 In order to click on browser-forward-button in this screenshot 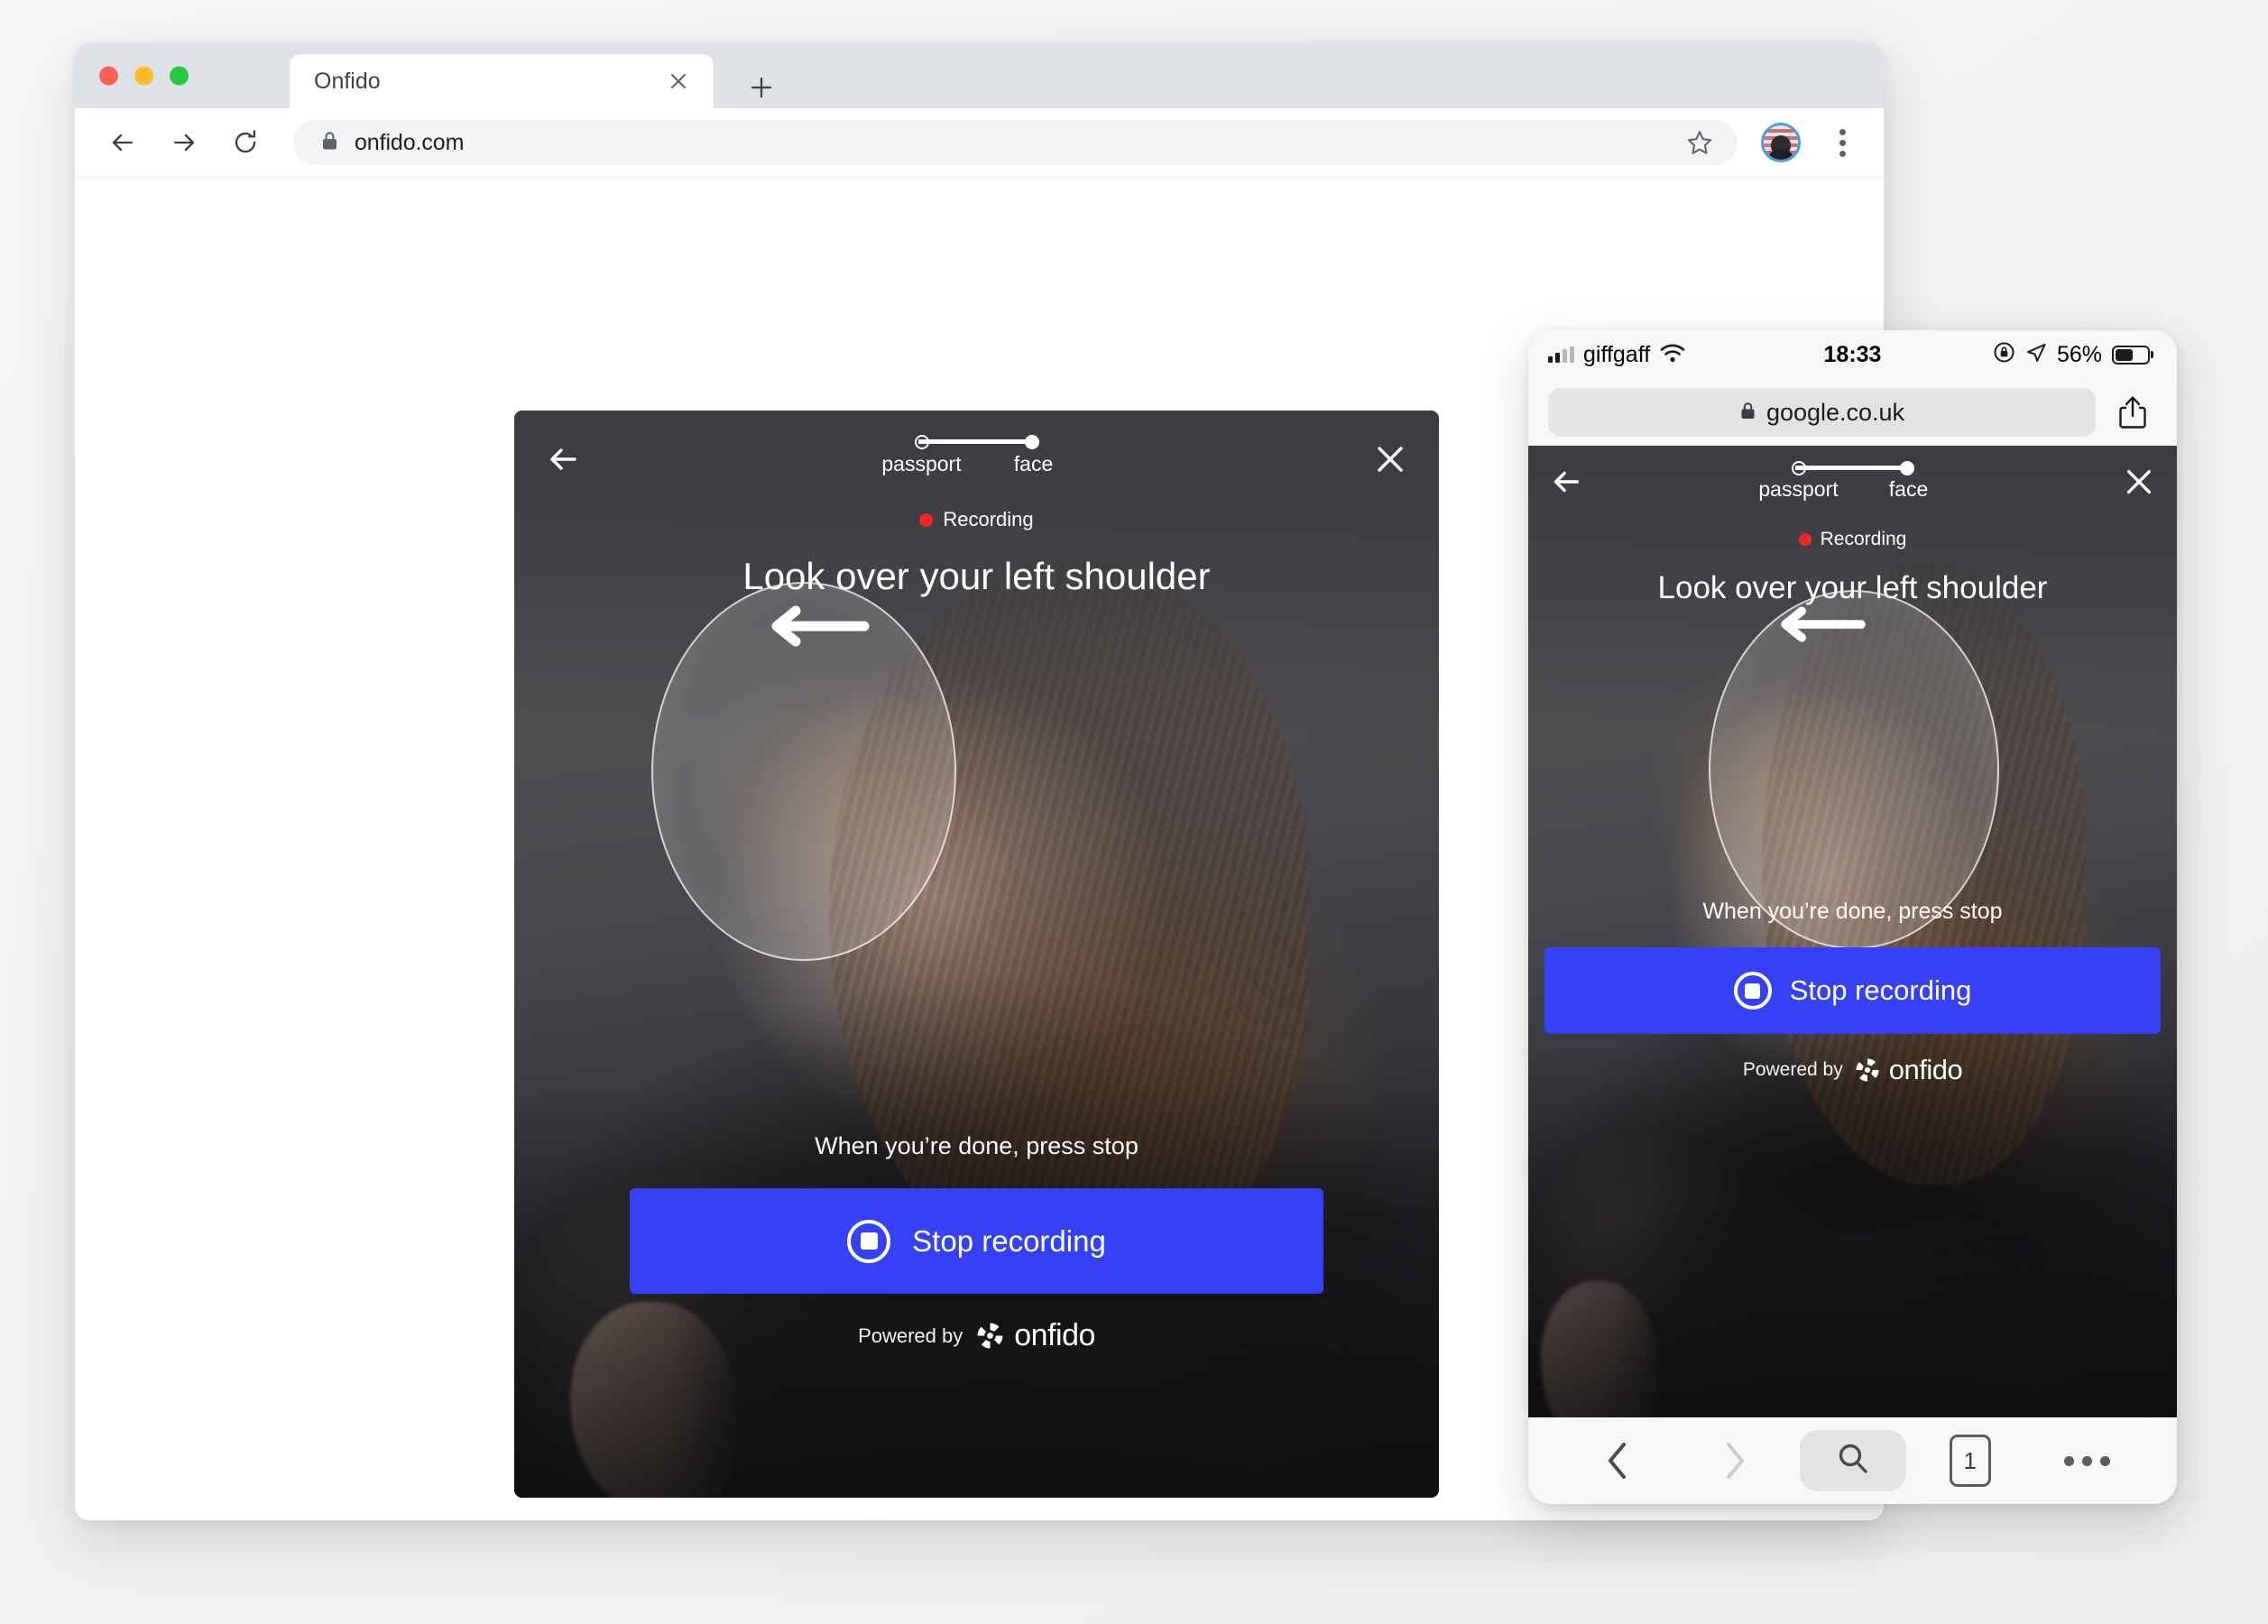, I will do `click(184, 143)`.